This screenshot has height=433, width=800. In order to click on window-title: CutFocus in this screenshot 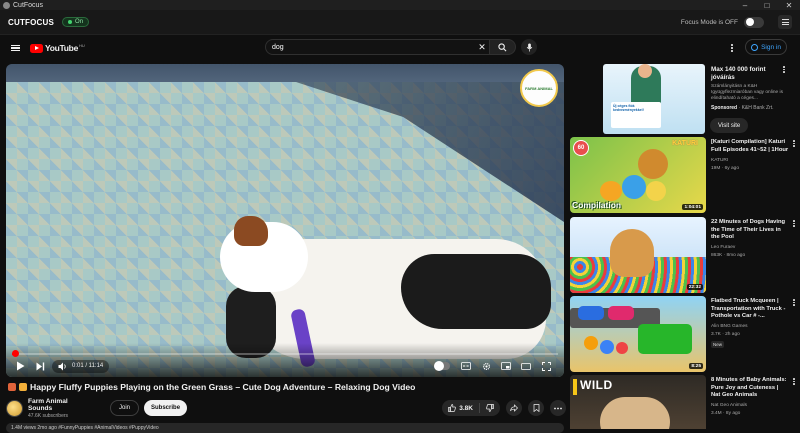, I will do `click(28, 5)`.